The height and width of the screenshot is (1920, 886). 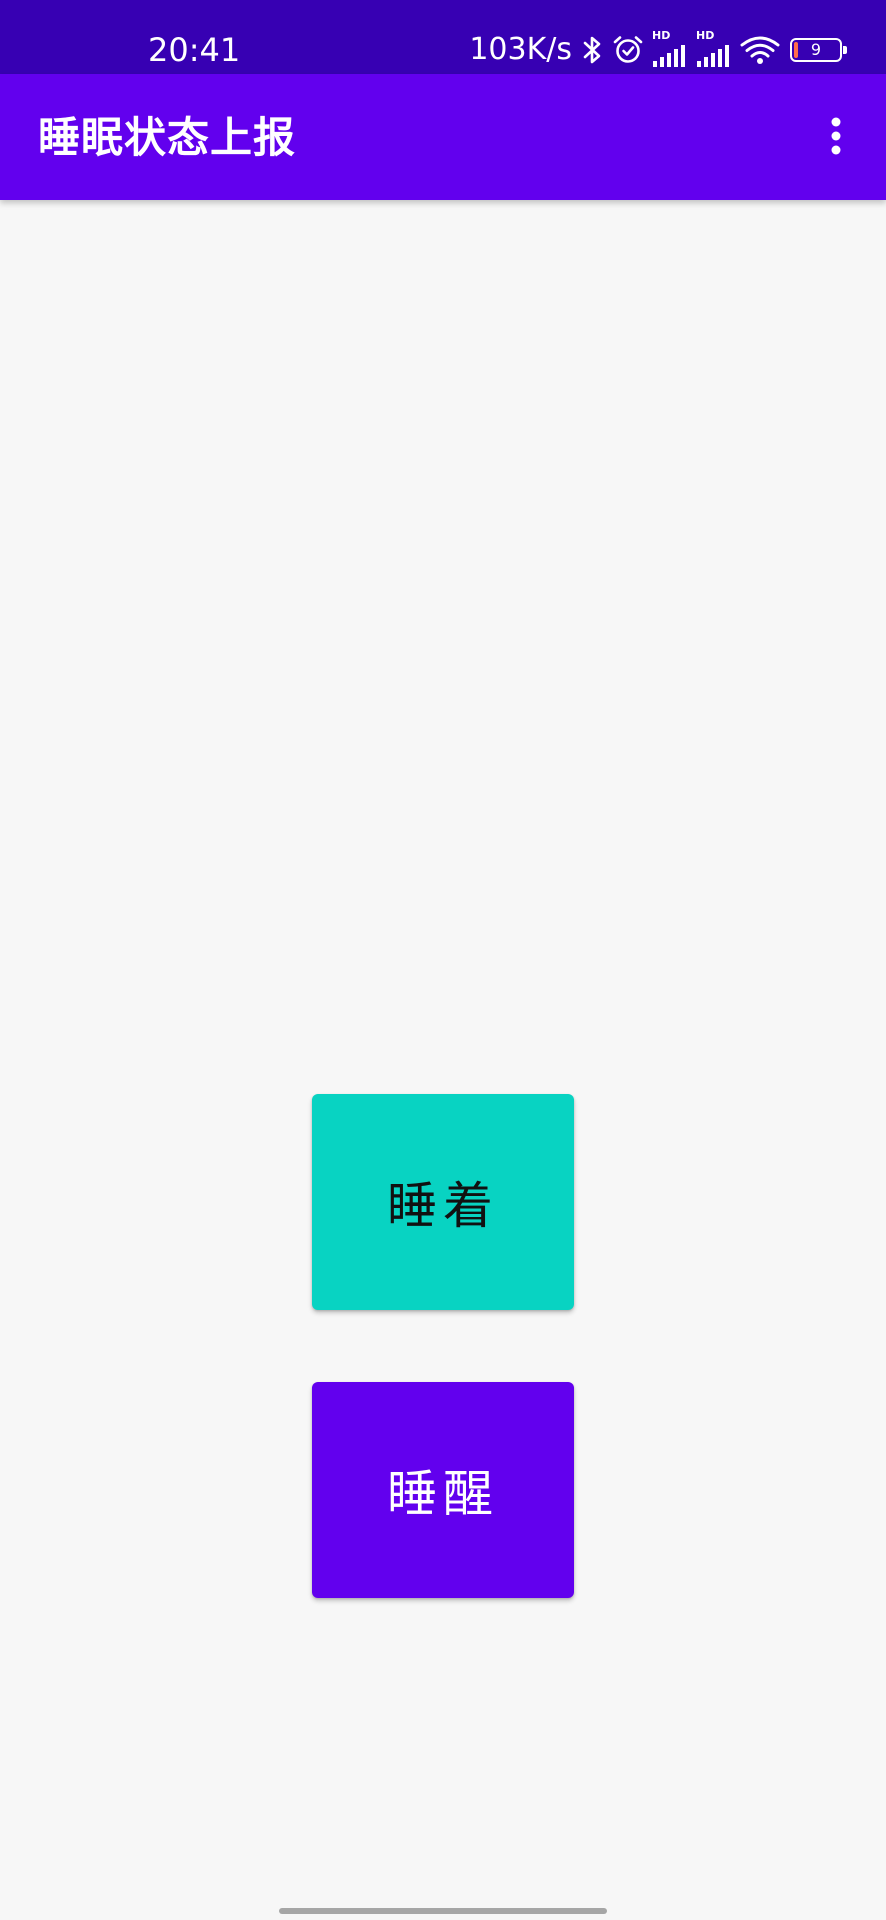 What do you see at coordinates (443, 1911) in the screenshot?
I see `gesture-navigation-handle` at bounding box center [443, 1911].